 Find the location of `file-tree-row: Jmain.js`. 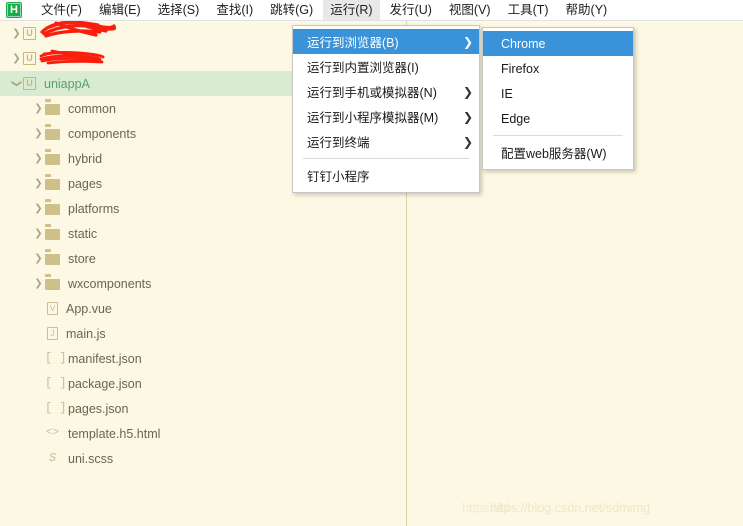

file-tree-row: Jmain.js is located at coordinates (203, 333).